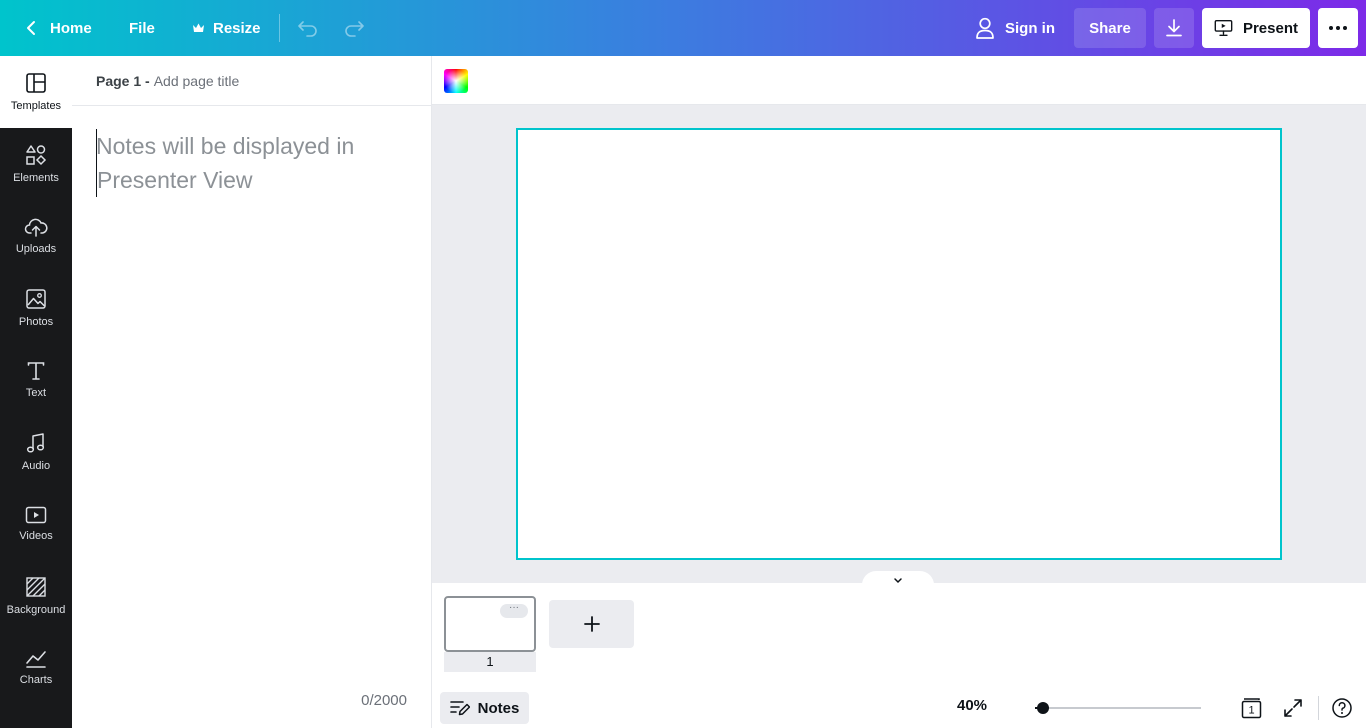 The width and height of the screenshot is (1366, 728). What do you see at coordinates (384, 700) in the screenshot?
I see `character-count: 0/2000` at bounding box center [384, 700].